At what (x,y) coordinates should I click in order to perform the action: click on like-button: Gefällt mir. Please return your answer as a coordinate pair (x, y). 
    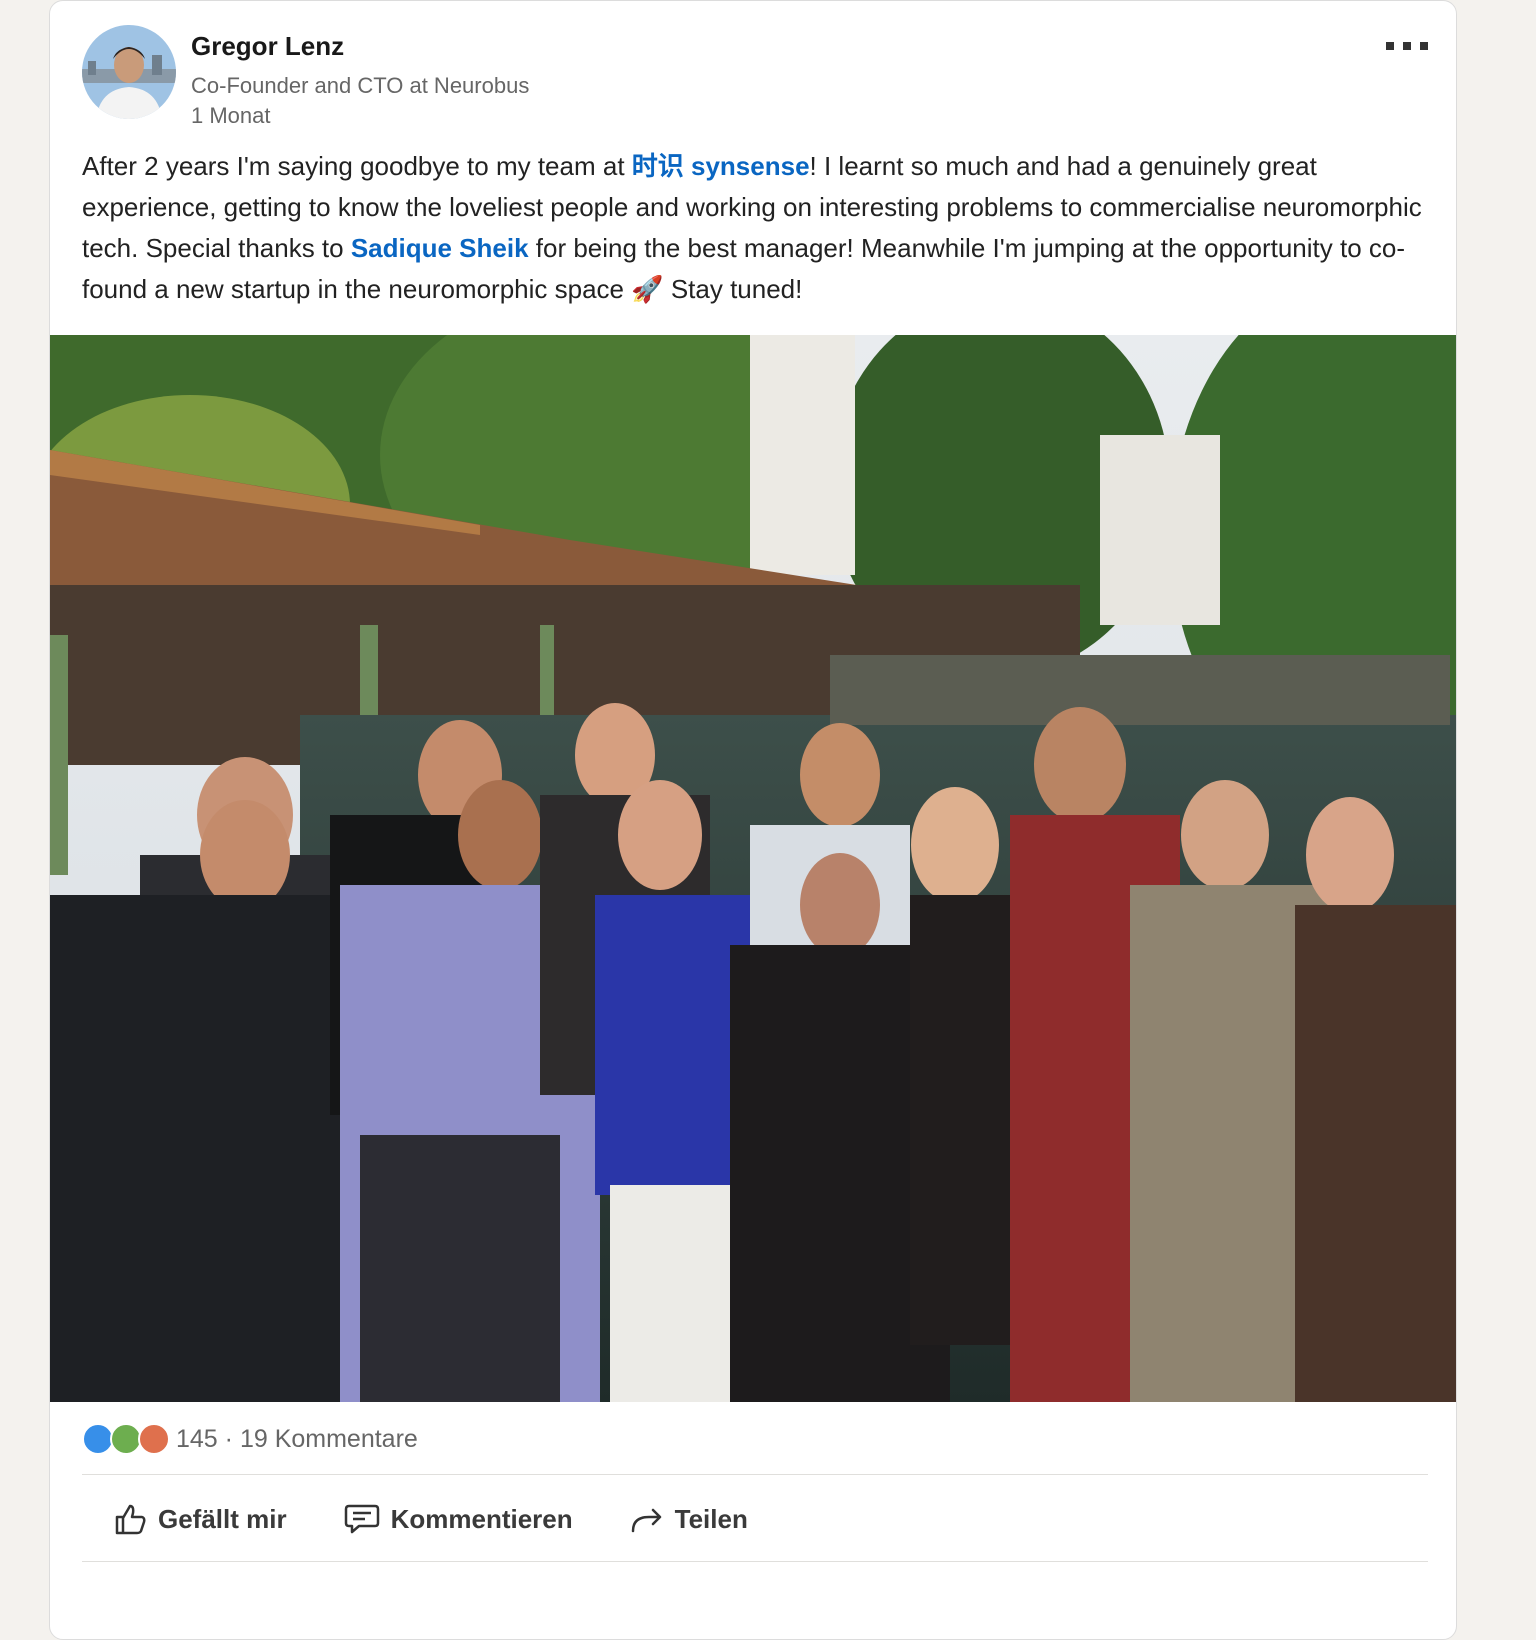
    Looking at the image, I should click on (199, 1519).